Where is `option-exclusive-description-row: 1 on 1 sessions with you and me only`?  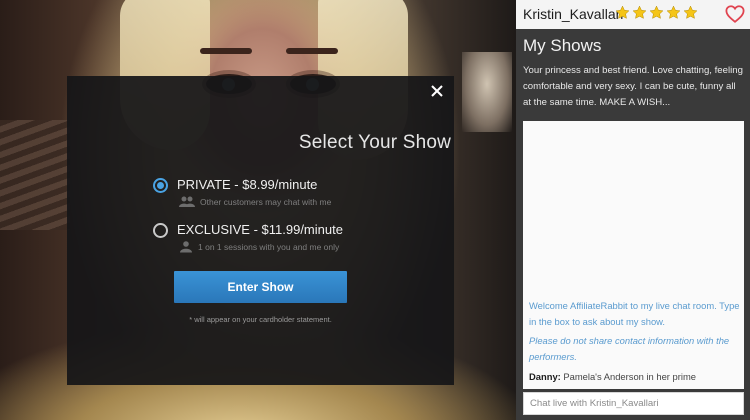 option-exclusive-description-row: 1 on 1 sessions with you and me only is located at coordinates (259, 247).